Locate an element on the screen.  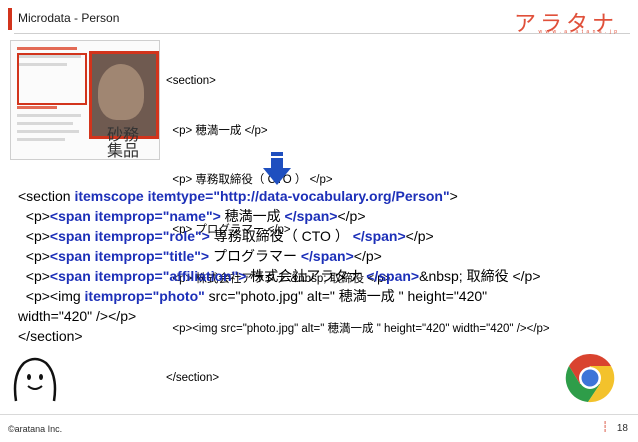
footer-divider is located at coordinates (319, 414).